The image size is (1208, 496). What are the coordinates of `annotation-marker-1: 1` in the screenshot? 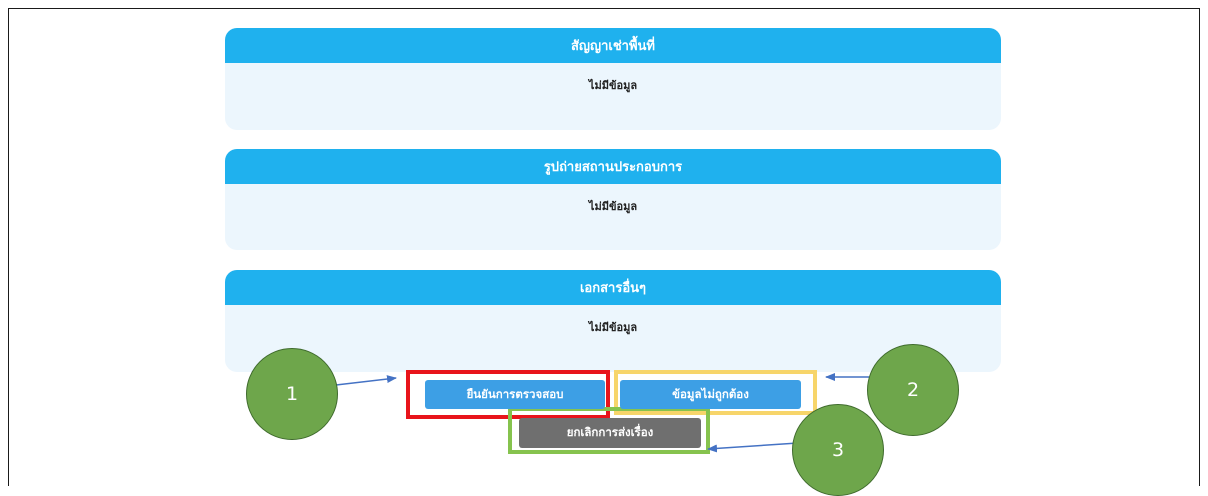 It's located at (292, 394).